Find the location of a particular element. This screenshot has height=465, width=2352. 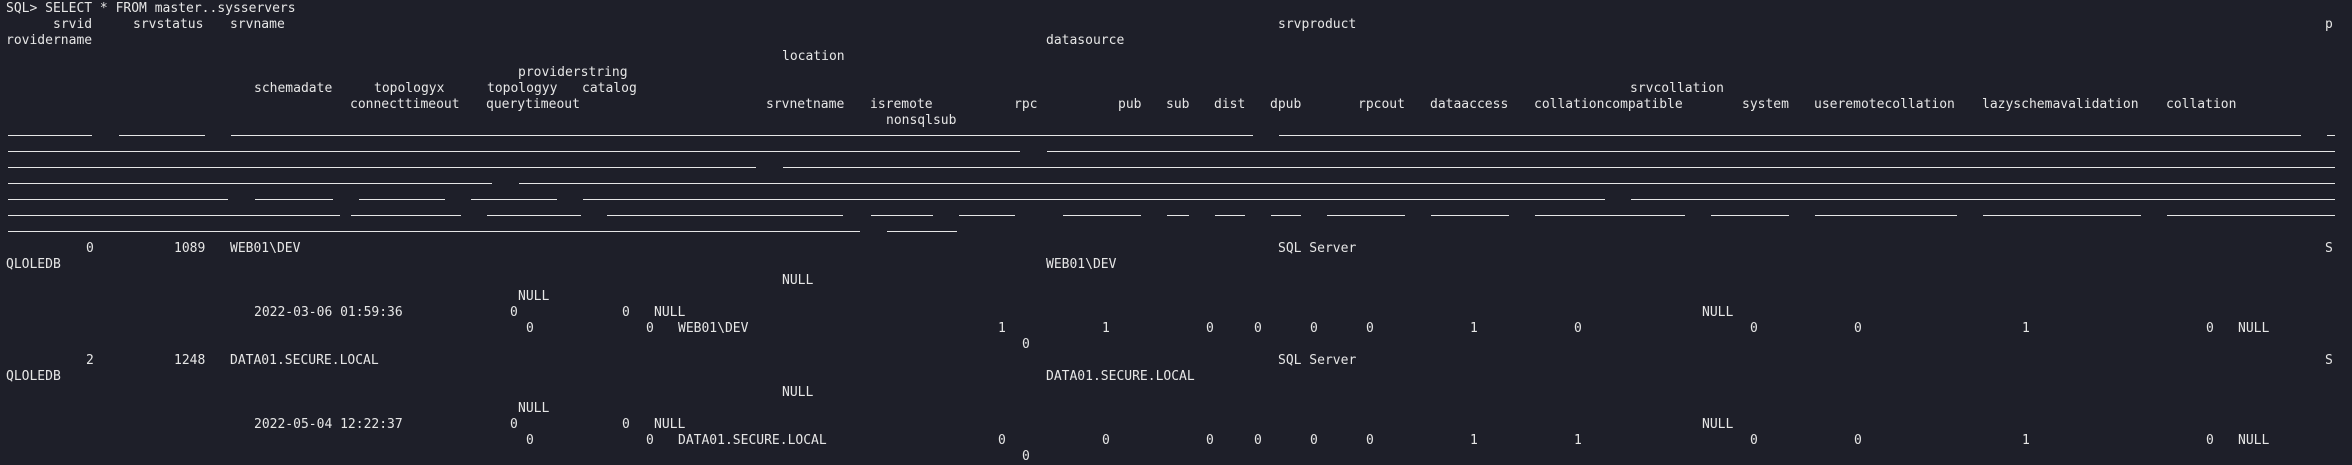

header-srvcollation: srvcollation is located at coordinates (1677, 88).